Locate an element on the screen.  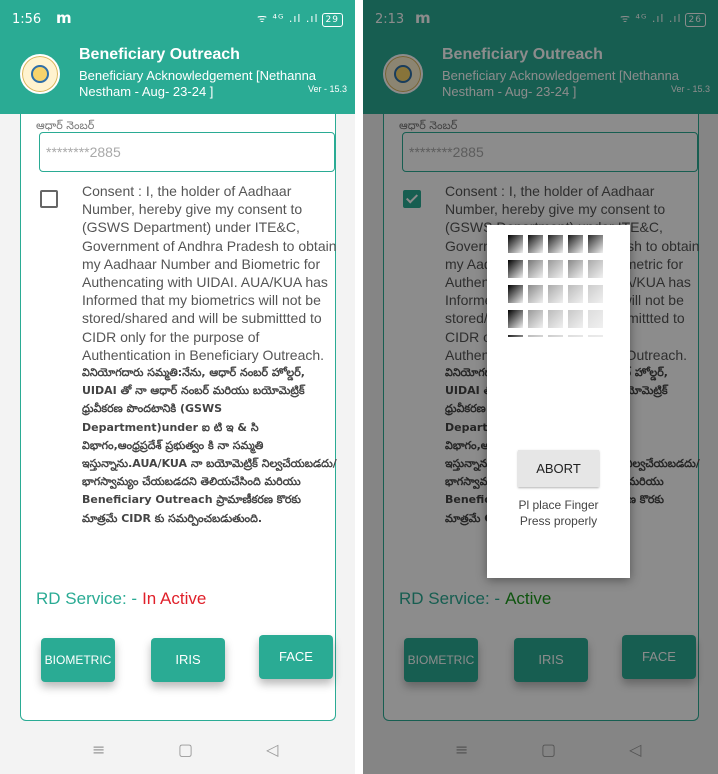
rd-service-status: RD Service: - In Active is located at coordinates (121, 599).